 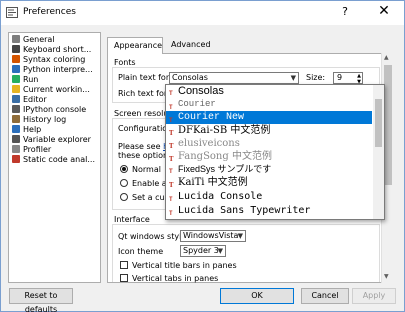 I want to click on folder-icon, so click(x=16, y=89).